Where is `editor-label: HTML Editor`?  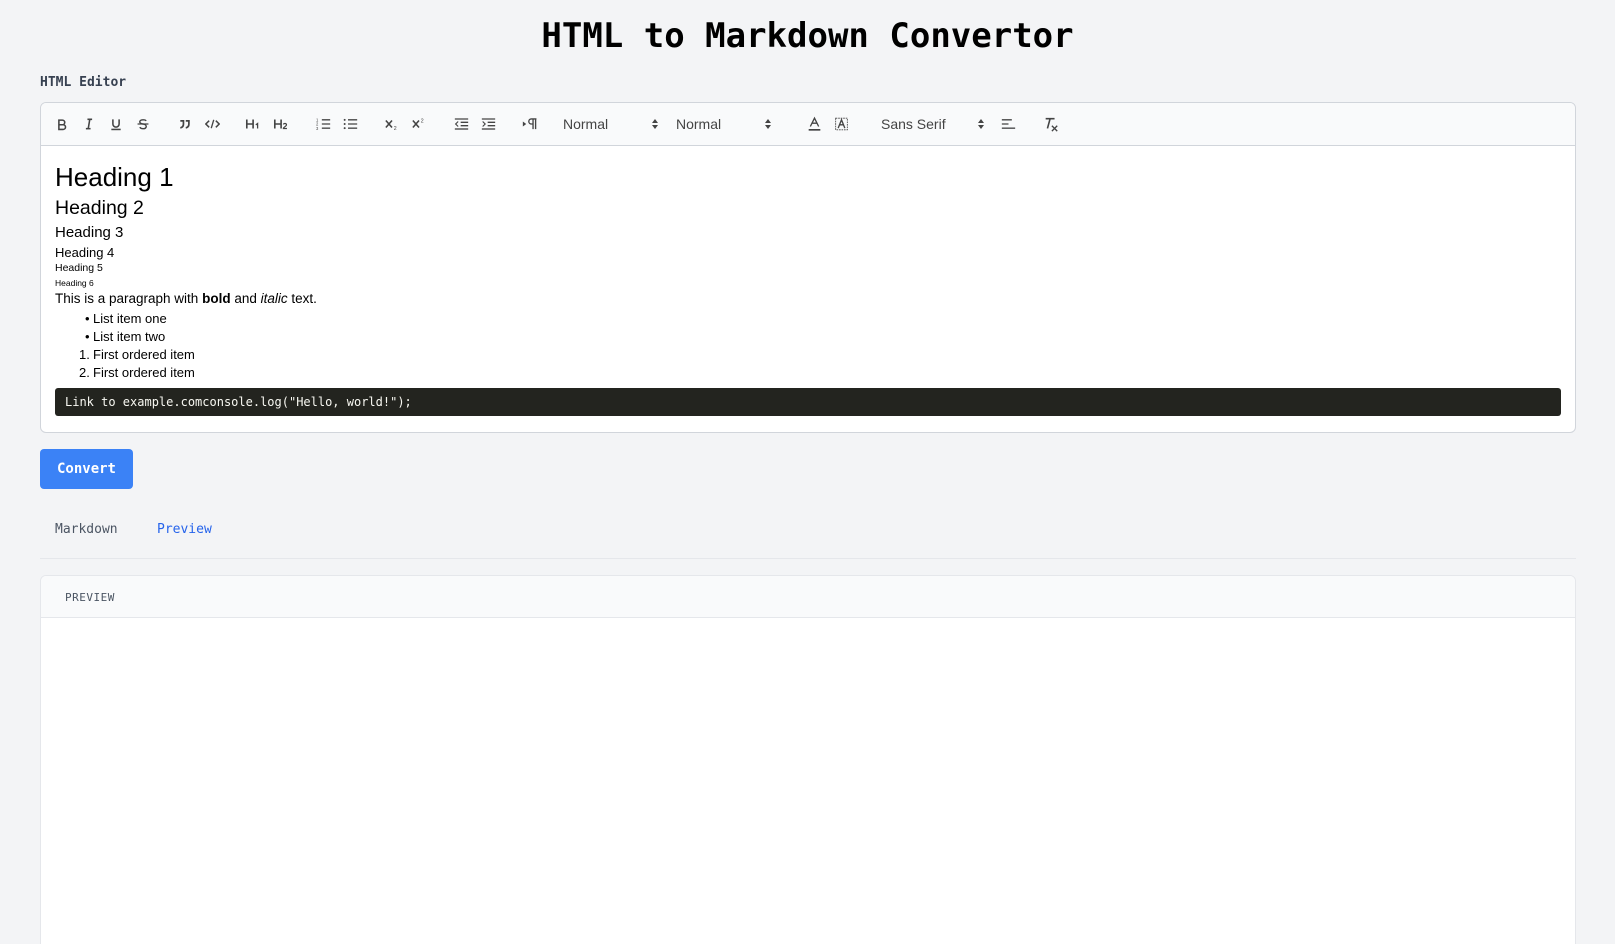
editor-label: HTML Editor is located at coordinates (83, 82).